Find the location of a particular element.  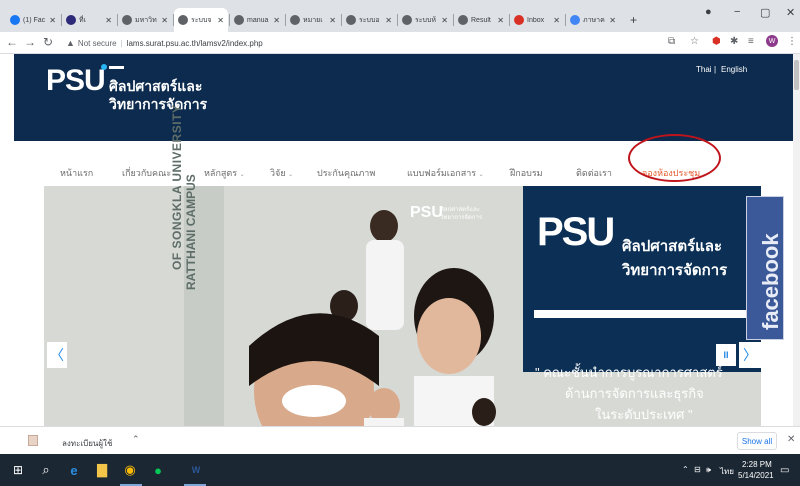

thai-flag-icon is located at coordinates (71, 20).